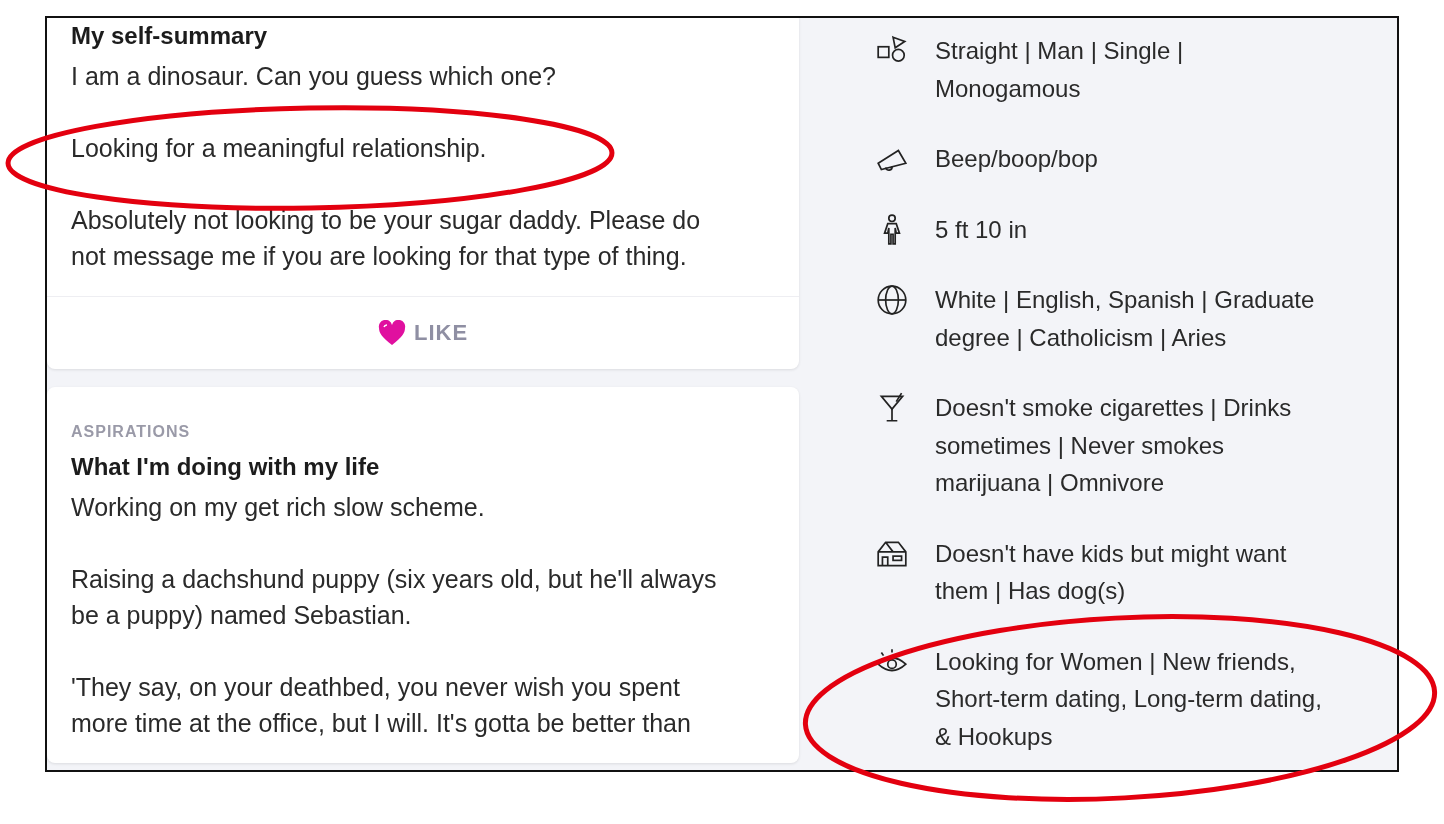 The width and height of the screenshot is (1444, 824). Describe the element at coordinates (131, 432) in the screenshot. I see `section-label: ASPIRATIONS` at that location.